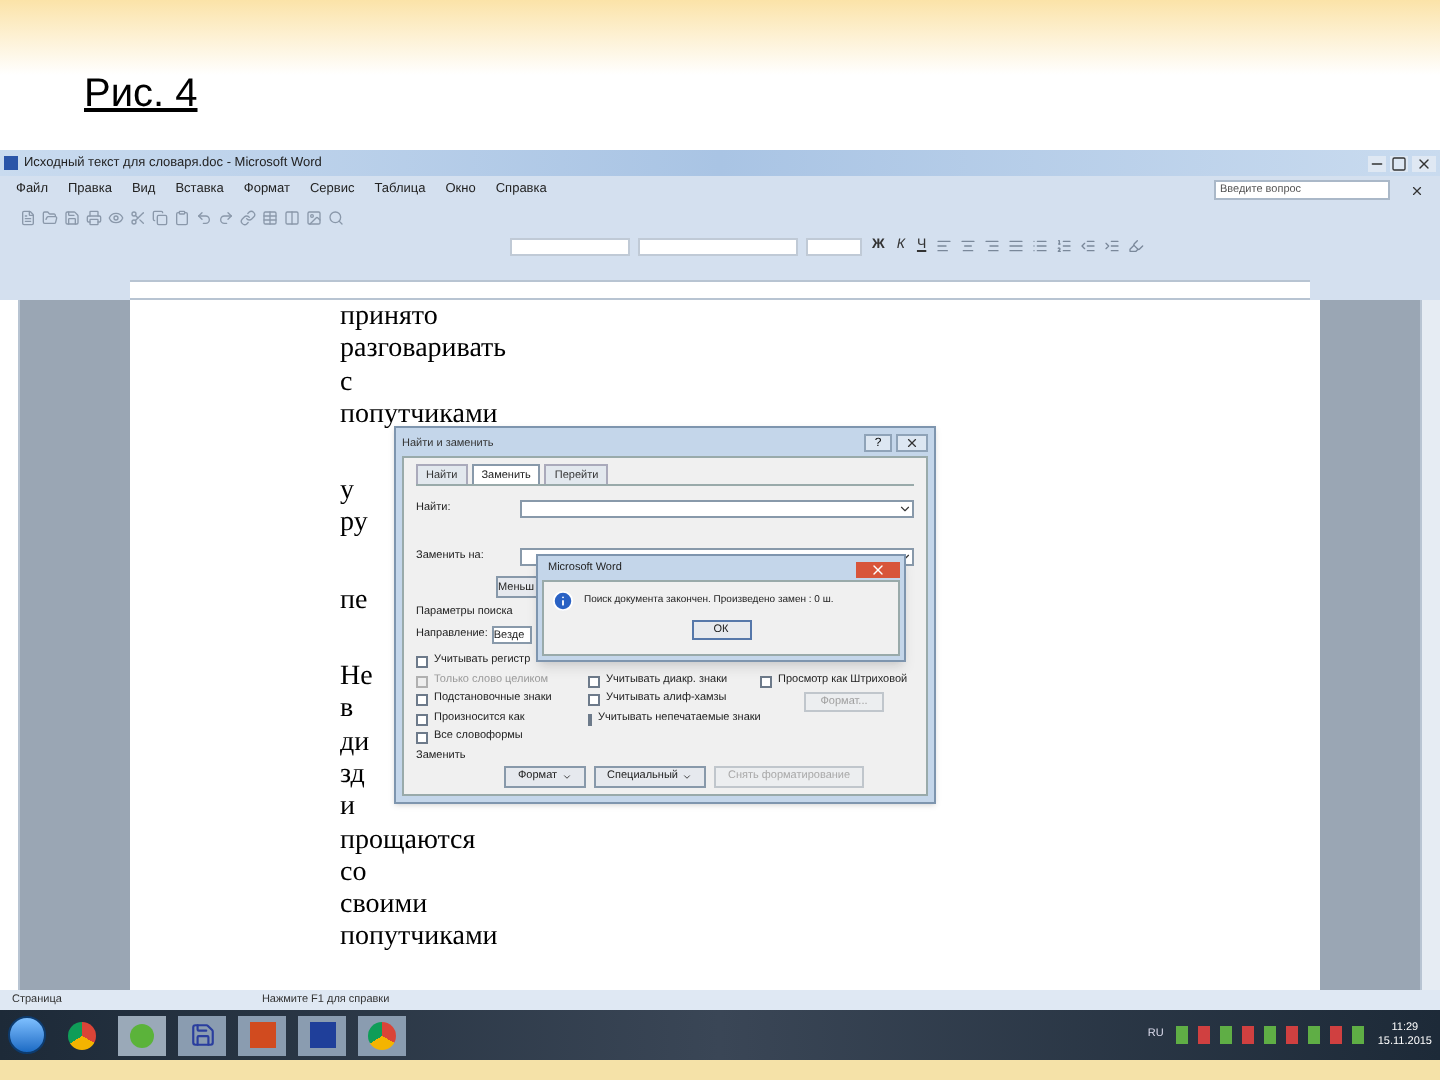 This screenshot has height=1080, width=1440. Describe the element at coordinates (336, 218) in the screenshot. I see `search-icon` at that location.